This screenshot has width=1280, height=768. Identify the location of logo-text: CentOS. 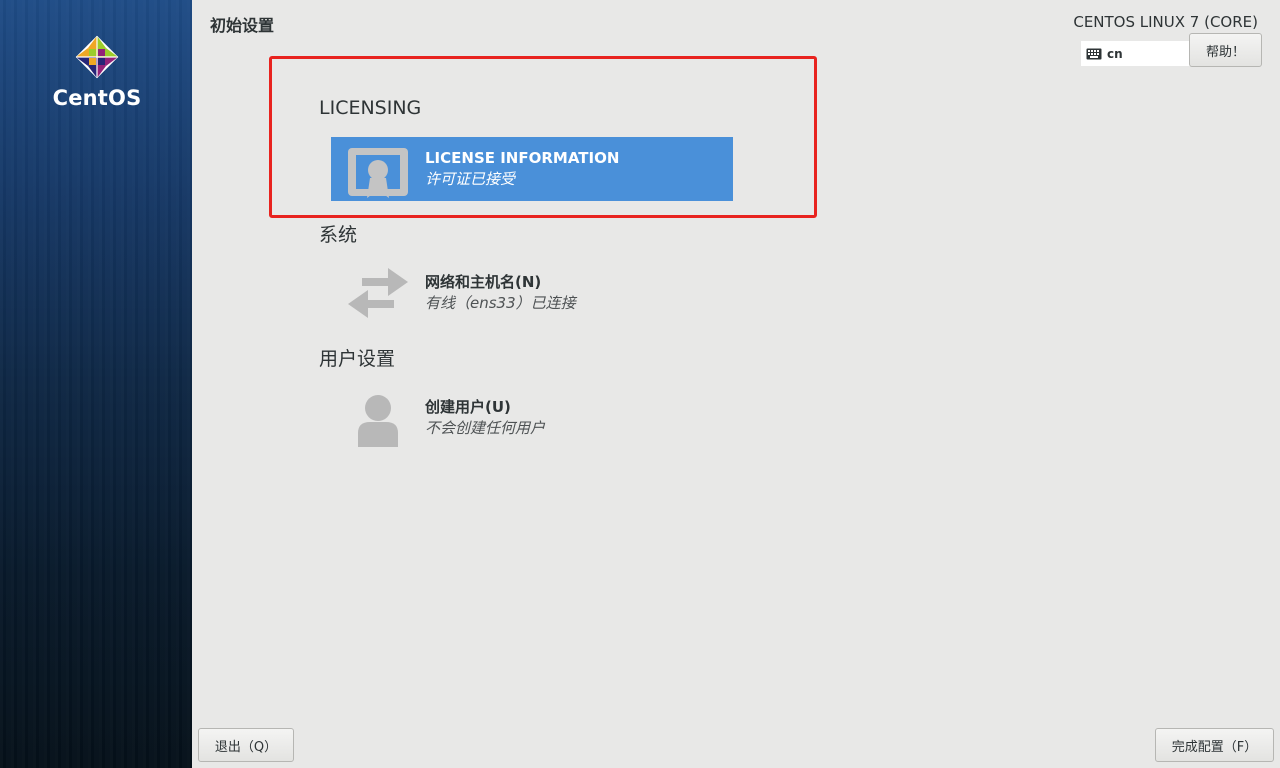
(97, 98).